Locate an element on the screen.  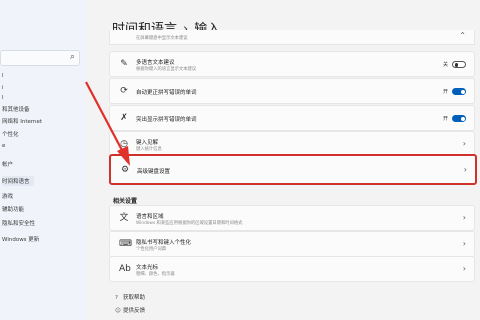
link-label: 提供反馈 is located at coordinates (134, 311).